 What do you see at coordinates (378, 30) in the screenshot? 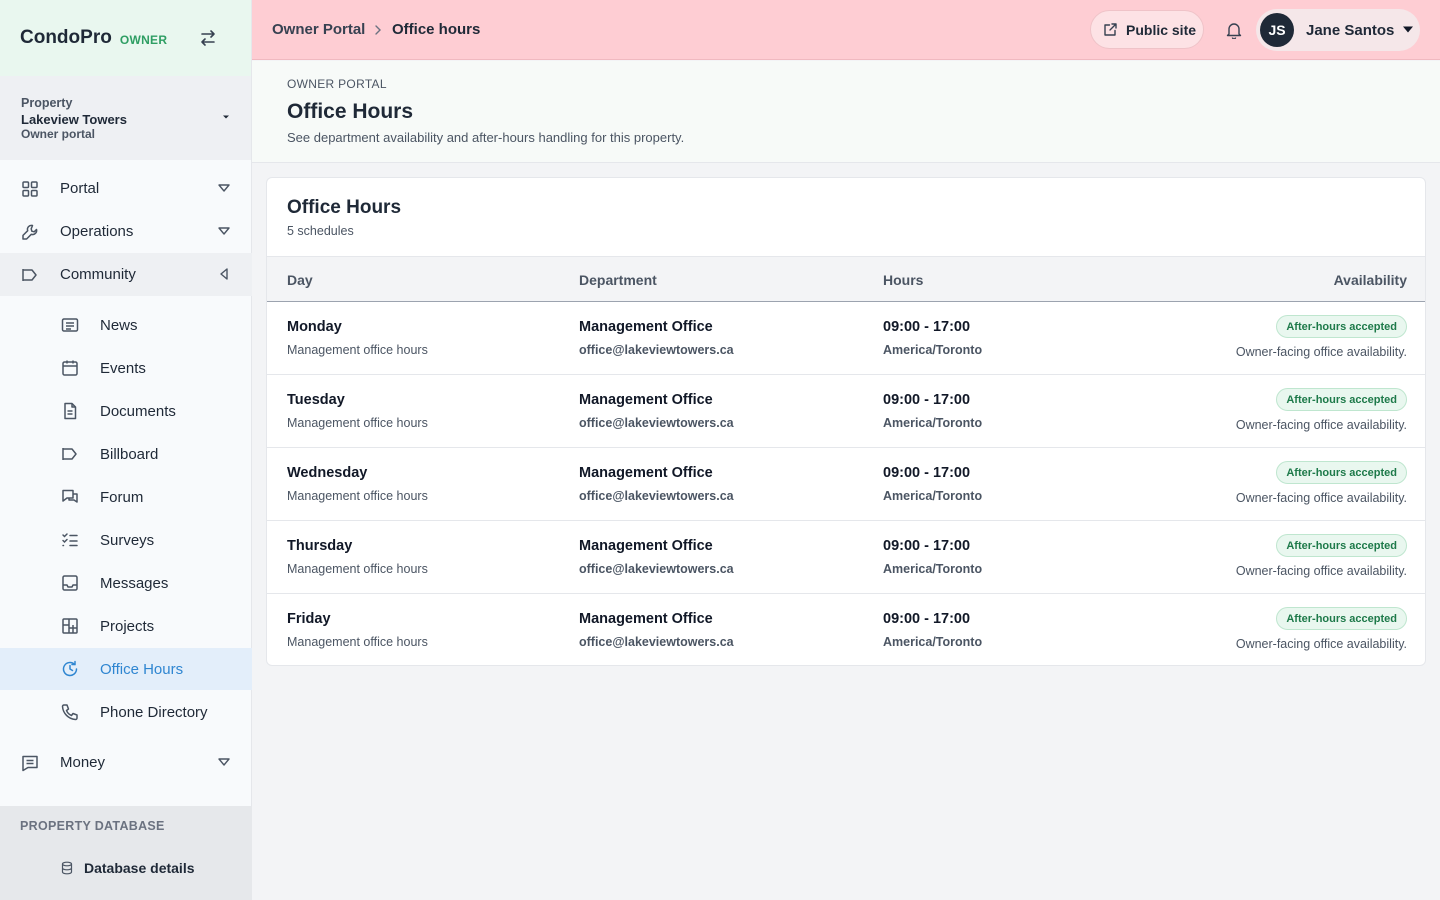
I see `chevron-right-icon` at bounding box center [378, 30].